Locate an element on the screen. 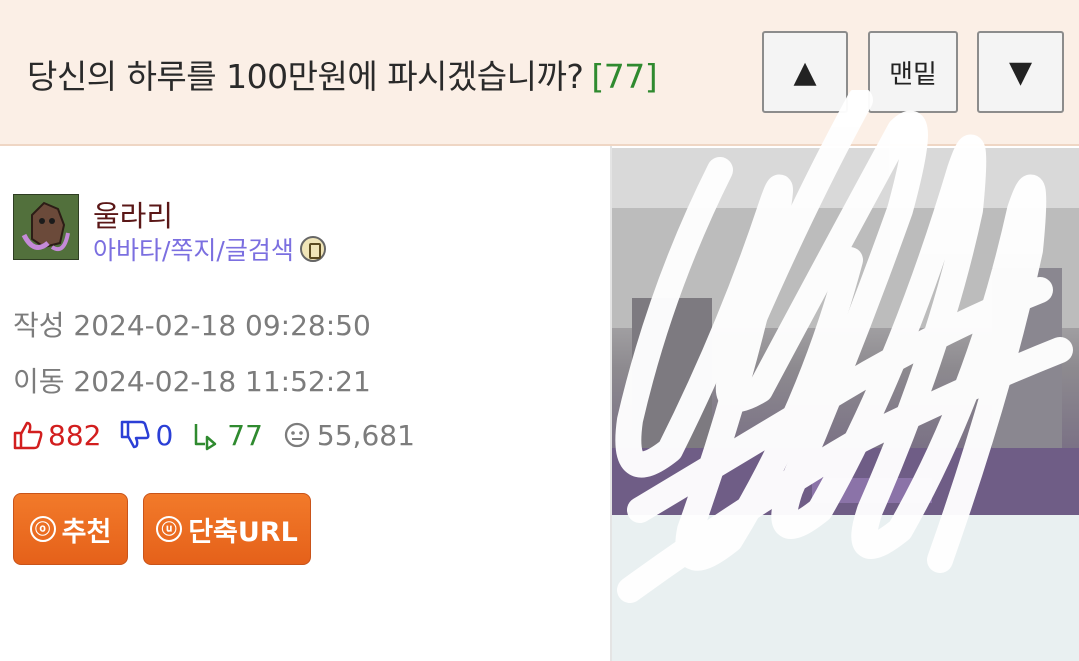 This screenshot has height=661, width=1079. author-links: 아바타/쪽지/글검색 is located at coordinates (209, 249).